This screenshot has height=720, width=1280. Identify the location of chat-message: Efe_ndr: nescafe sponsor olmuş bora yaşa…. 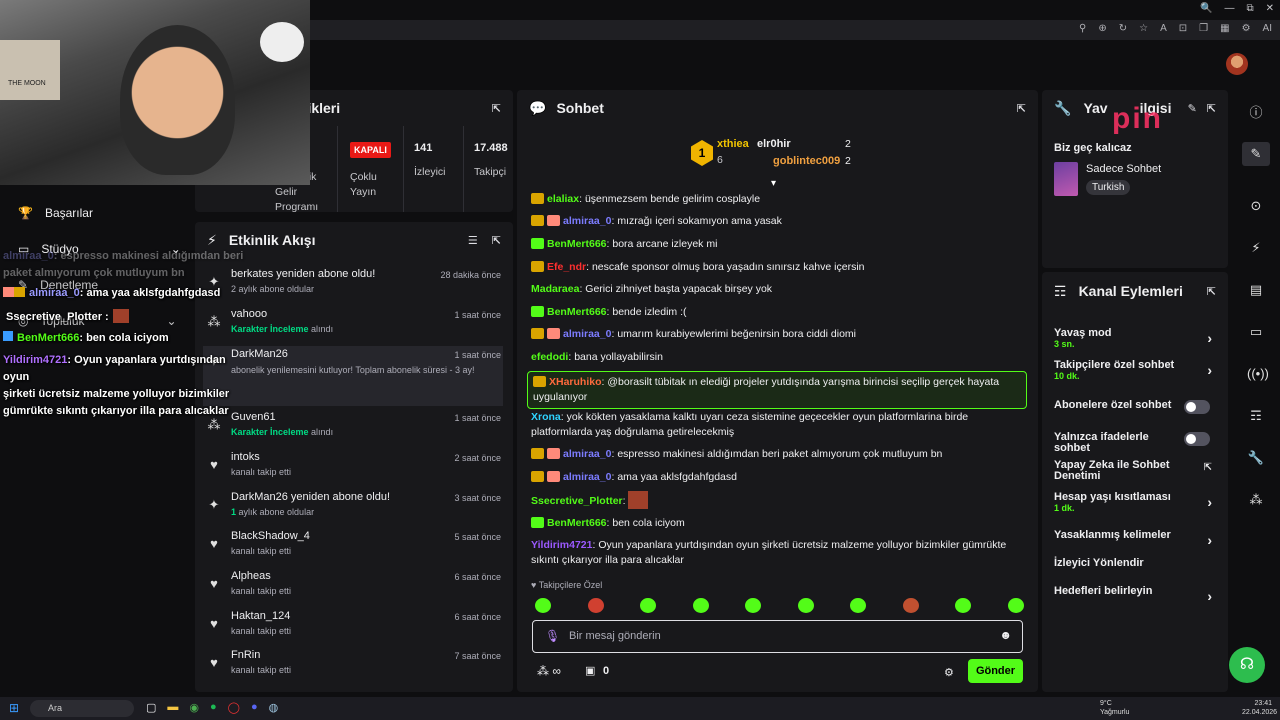
(781, 267).